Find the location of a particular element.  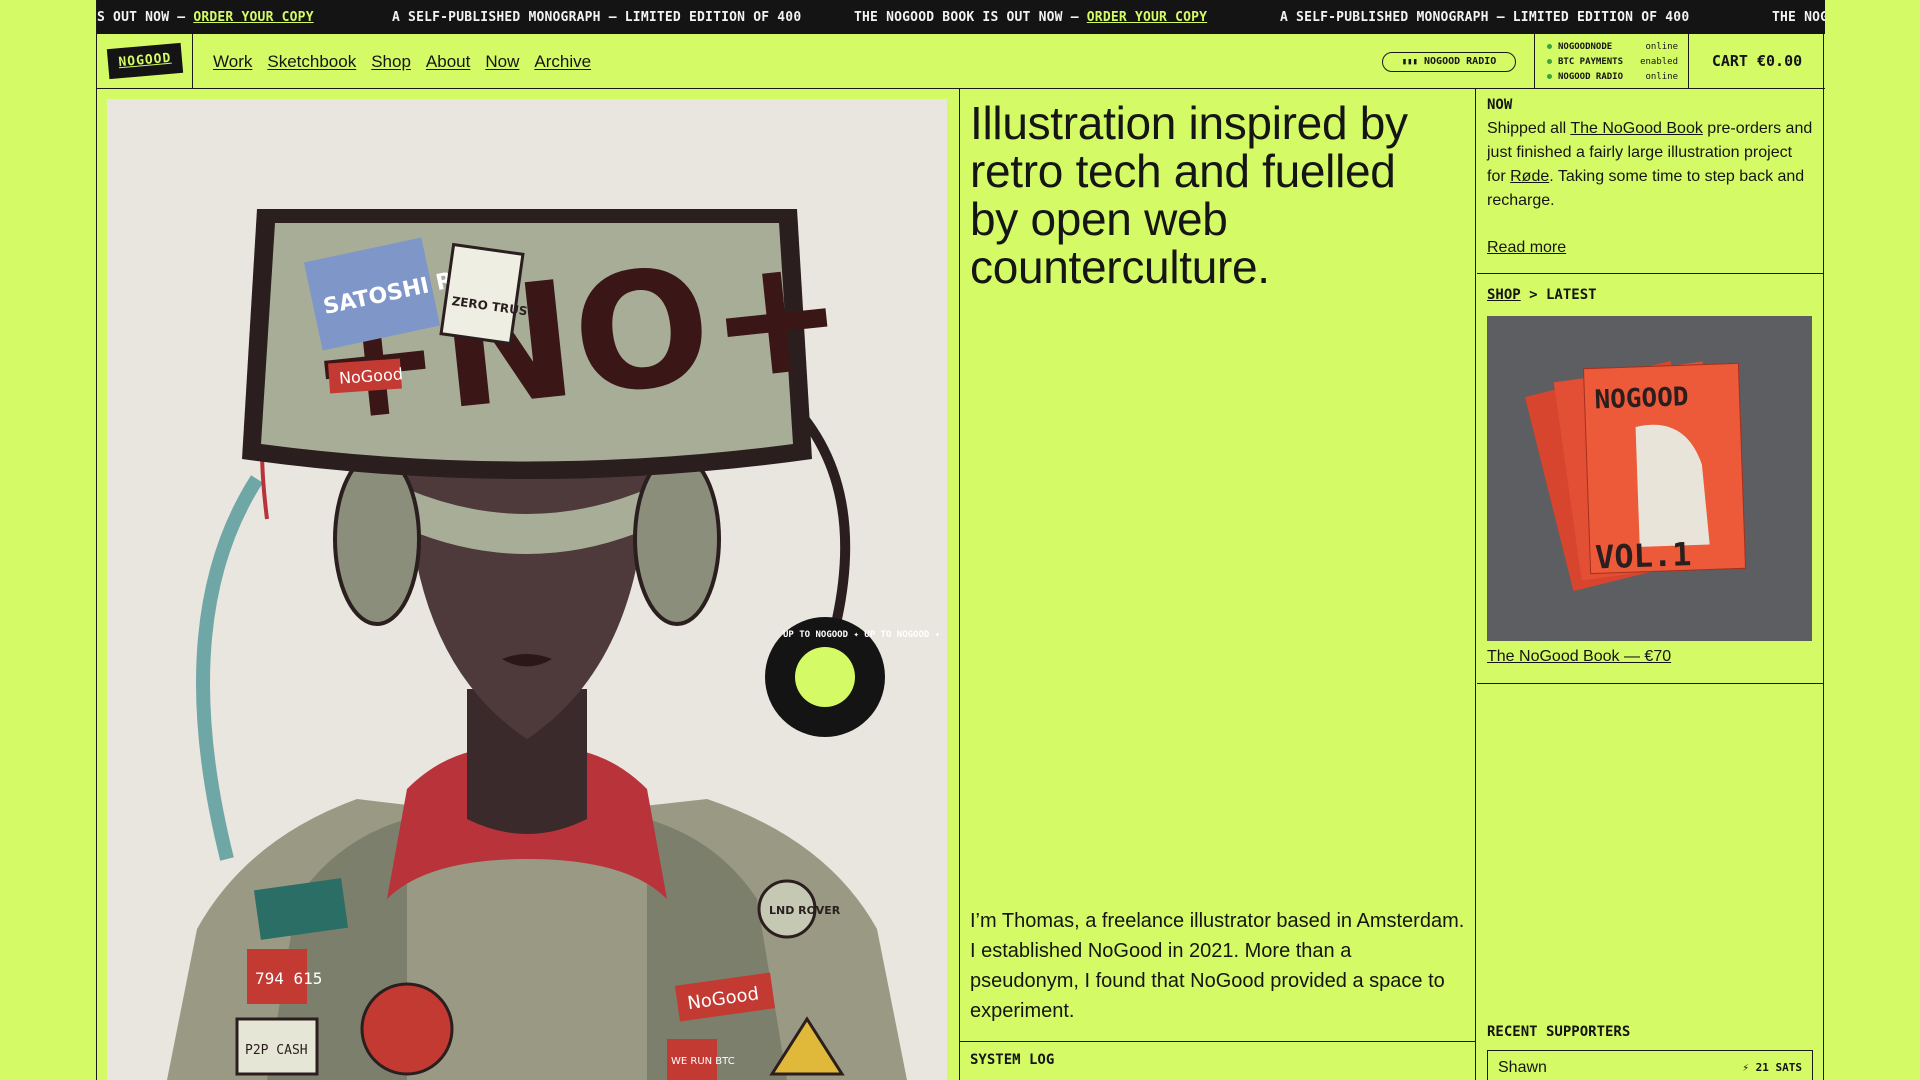

product-image: NOGOOD VOL.1 is located at coordinates (1649, 478).